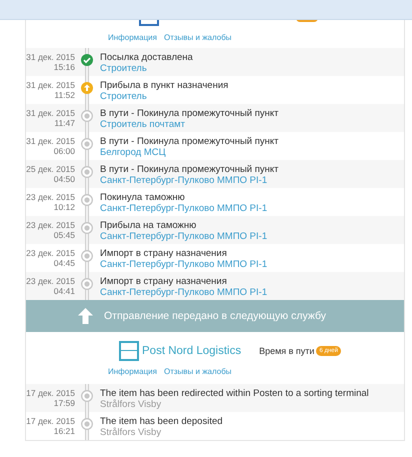  I want to click on event-time: 04:45, so click(64, 263).